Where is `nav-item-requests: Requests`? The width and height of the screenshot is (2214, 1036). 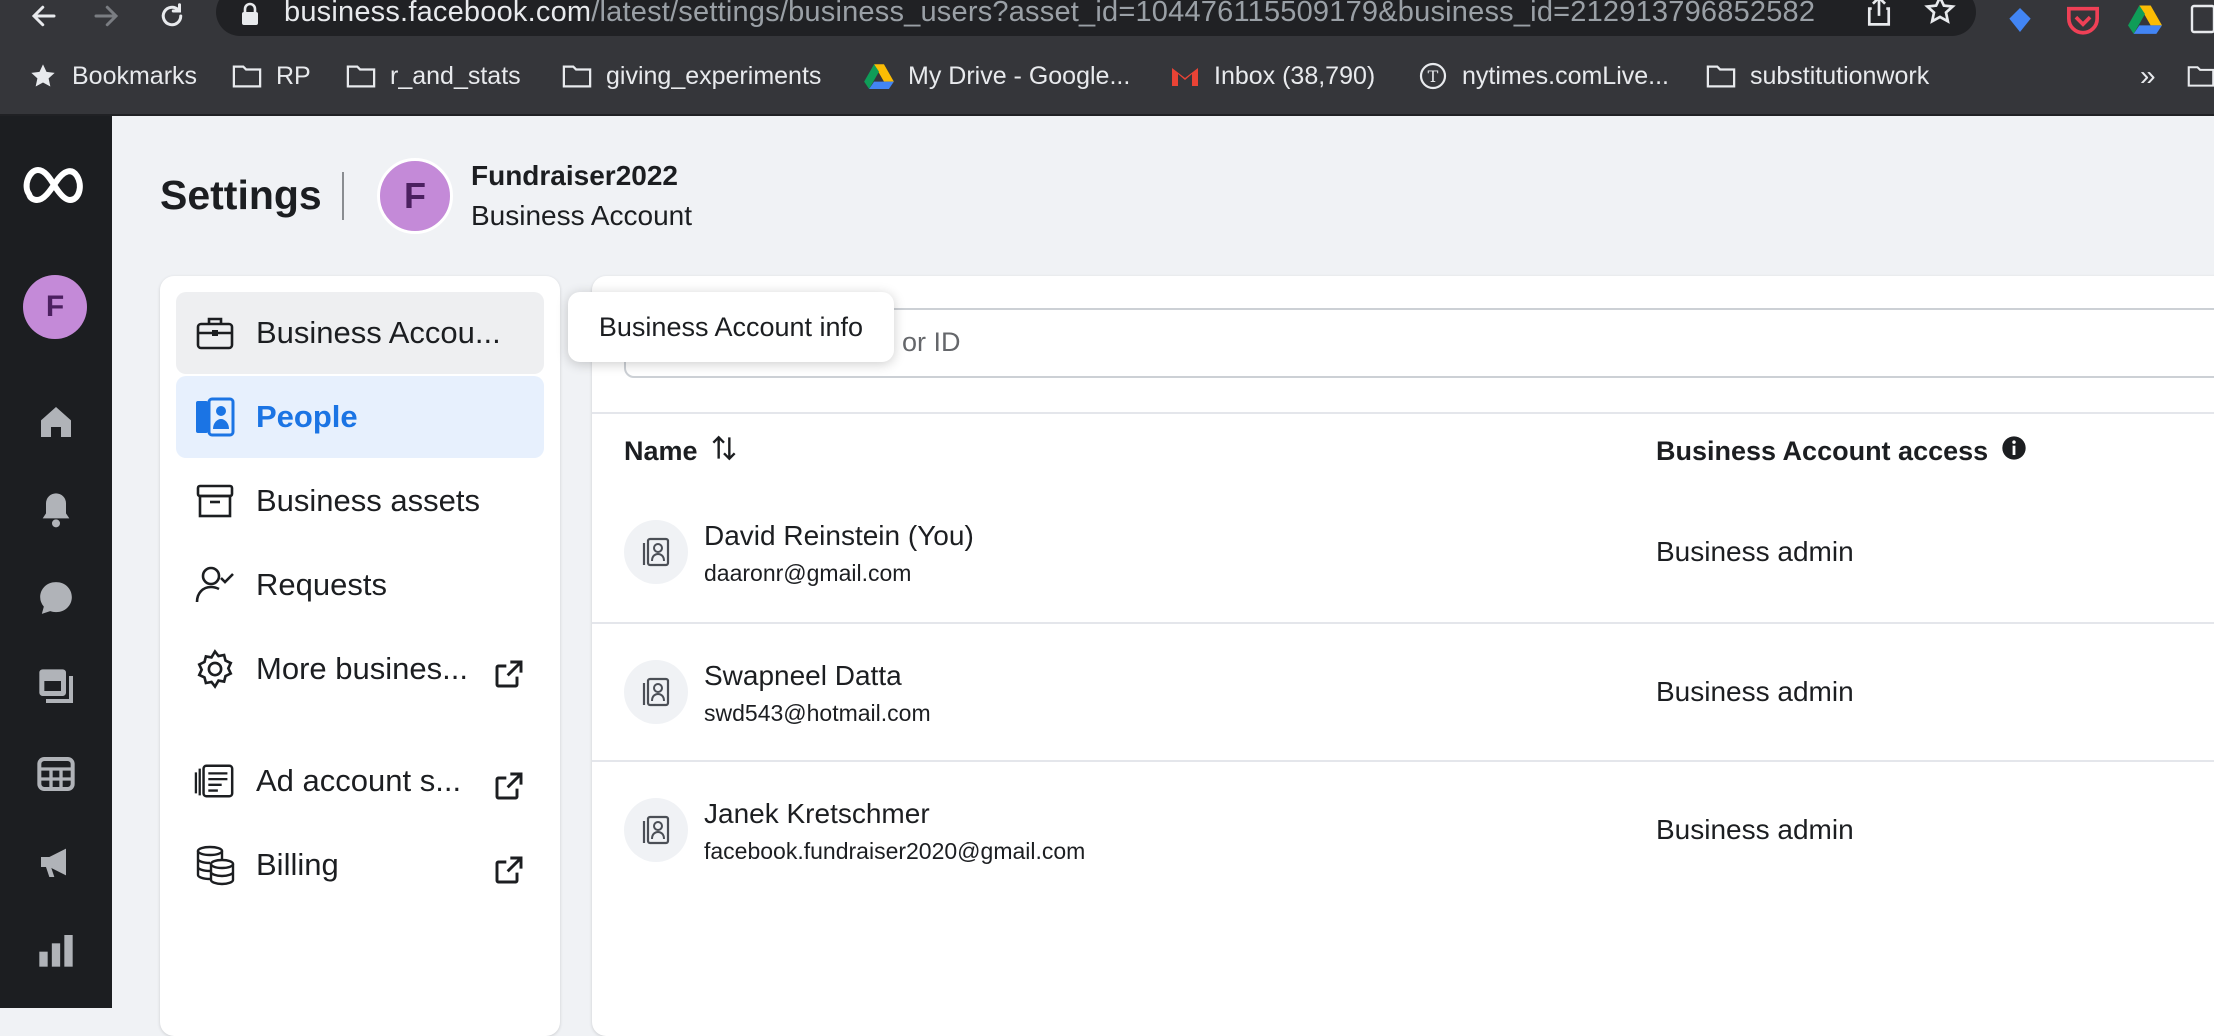
nav-item-requests: Requests is located at coordinates (360, 585).